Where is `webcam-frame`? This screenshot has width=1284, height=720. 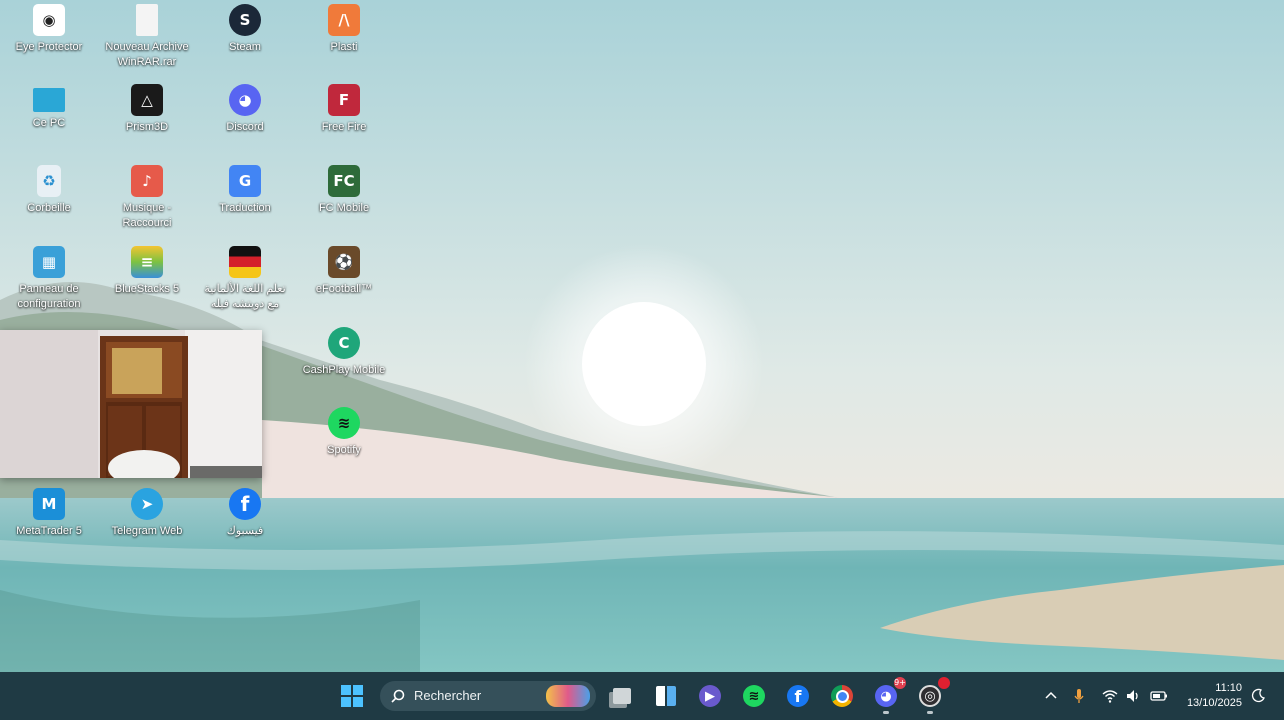 webcam-frame is located at coordinates (131, 404).